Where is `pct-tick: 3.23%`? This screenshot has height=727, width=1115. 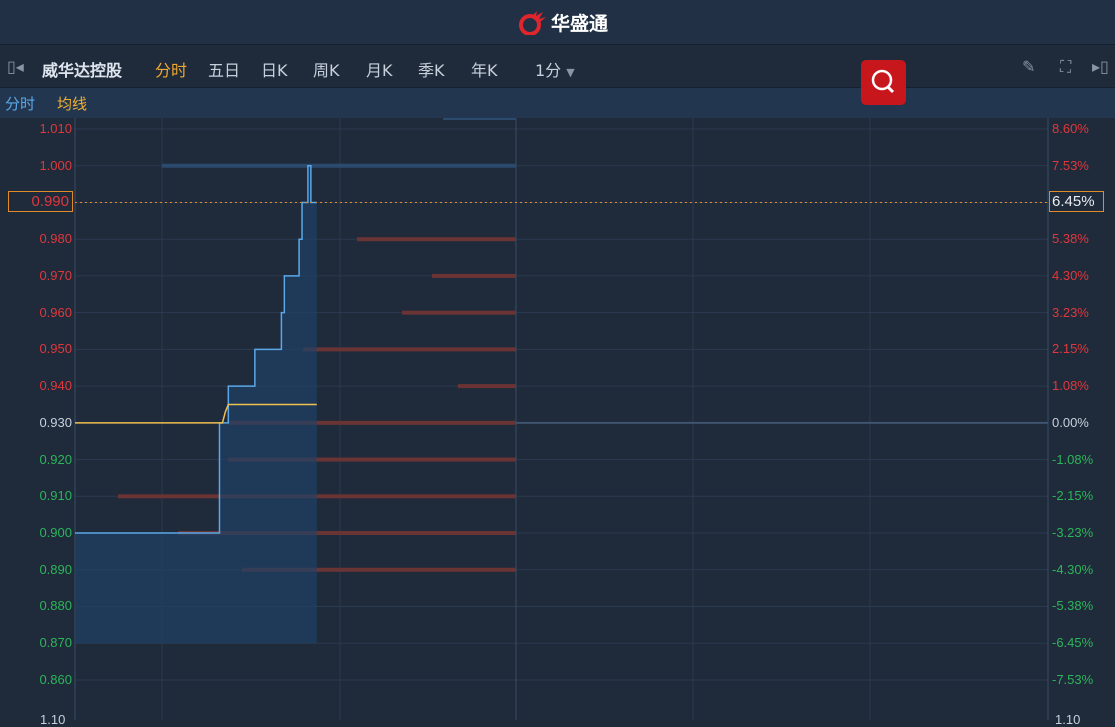 pct-tick: 3.23% is located at coordinates (1070, 312).